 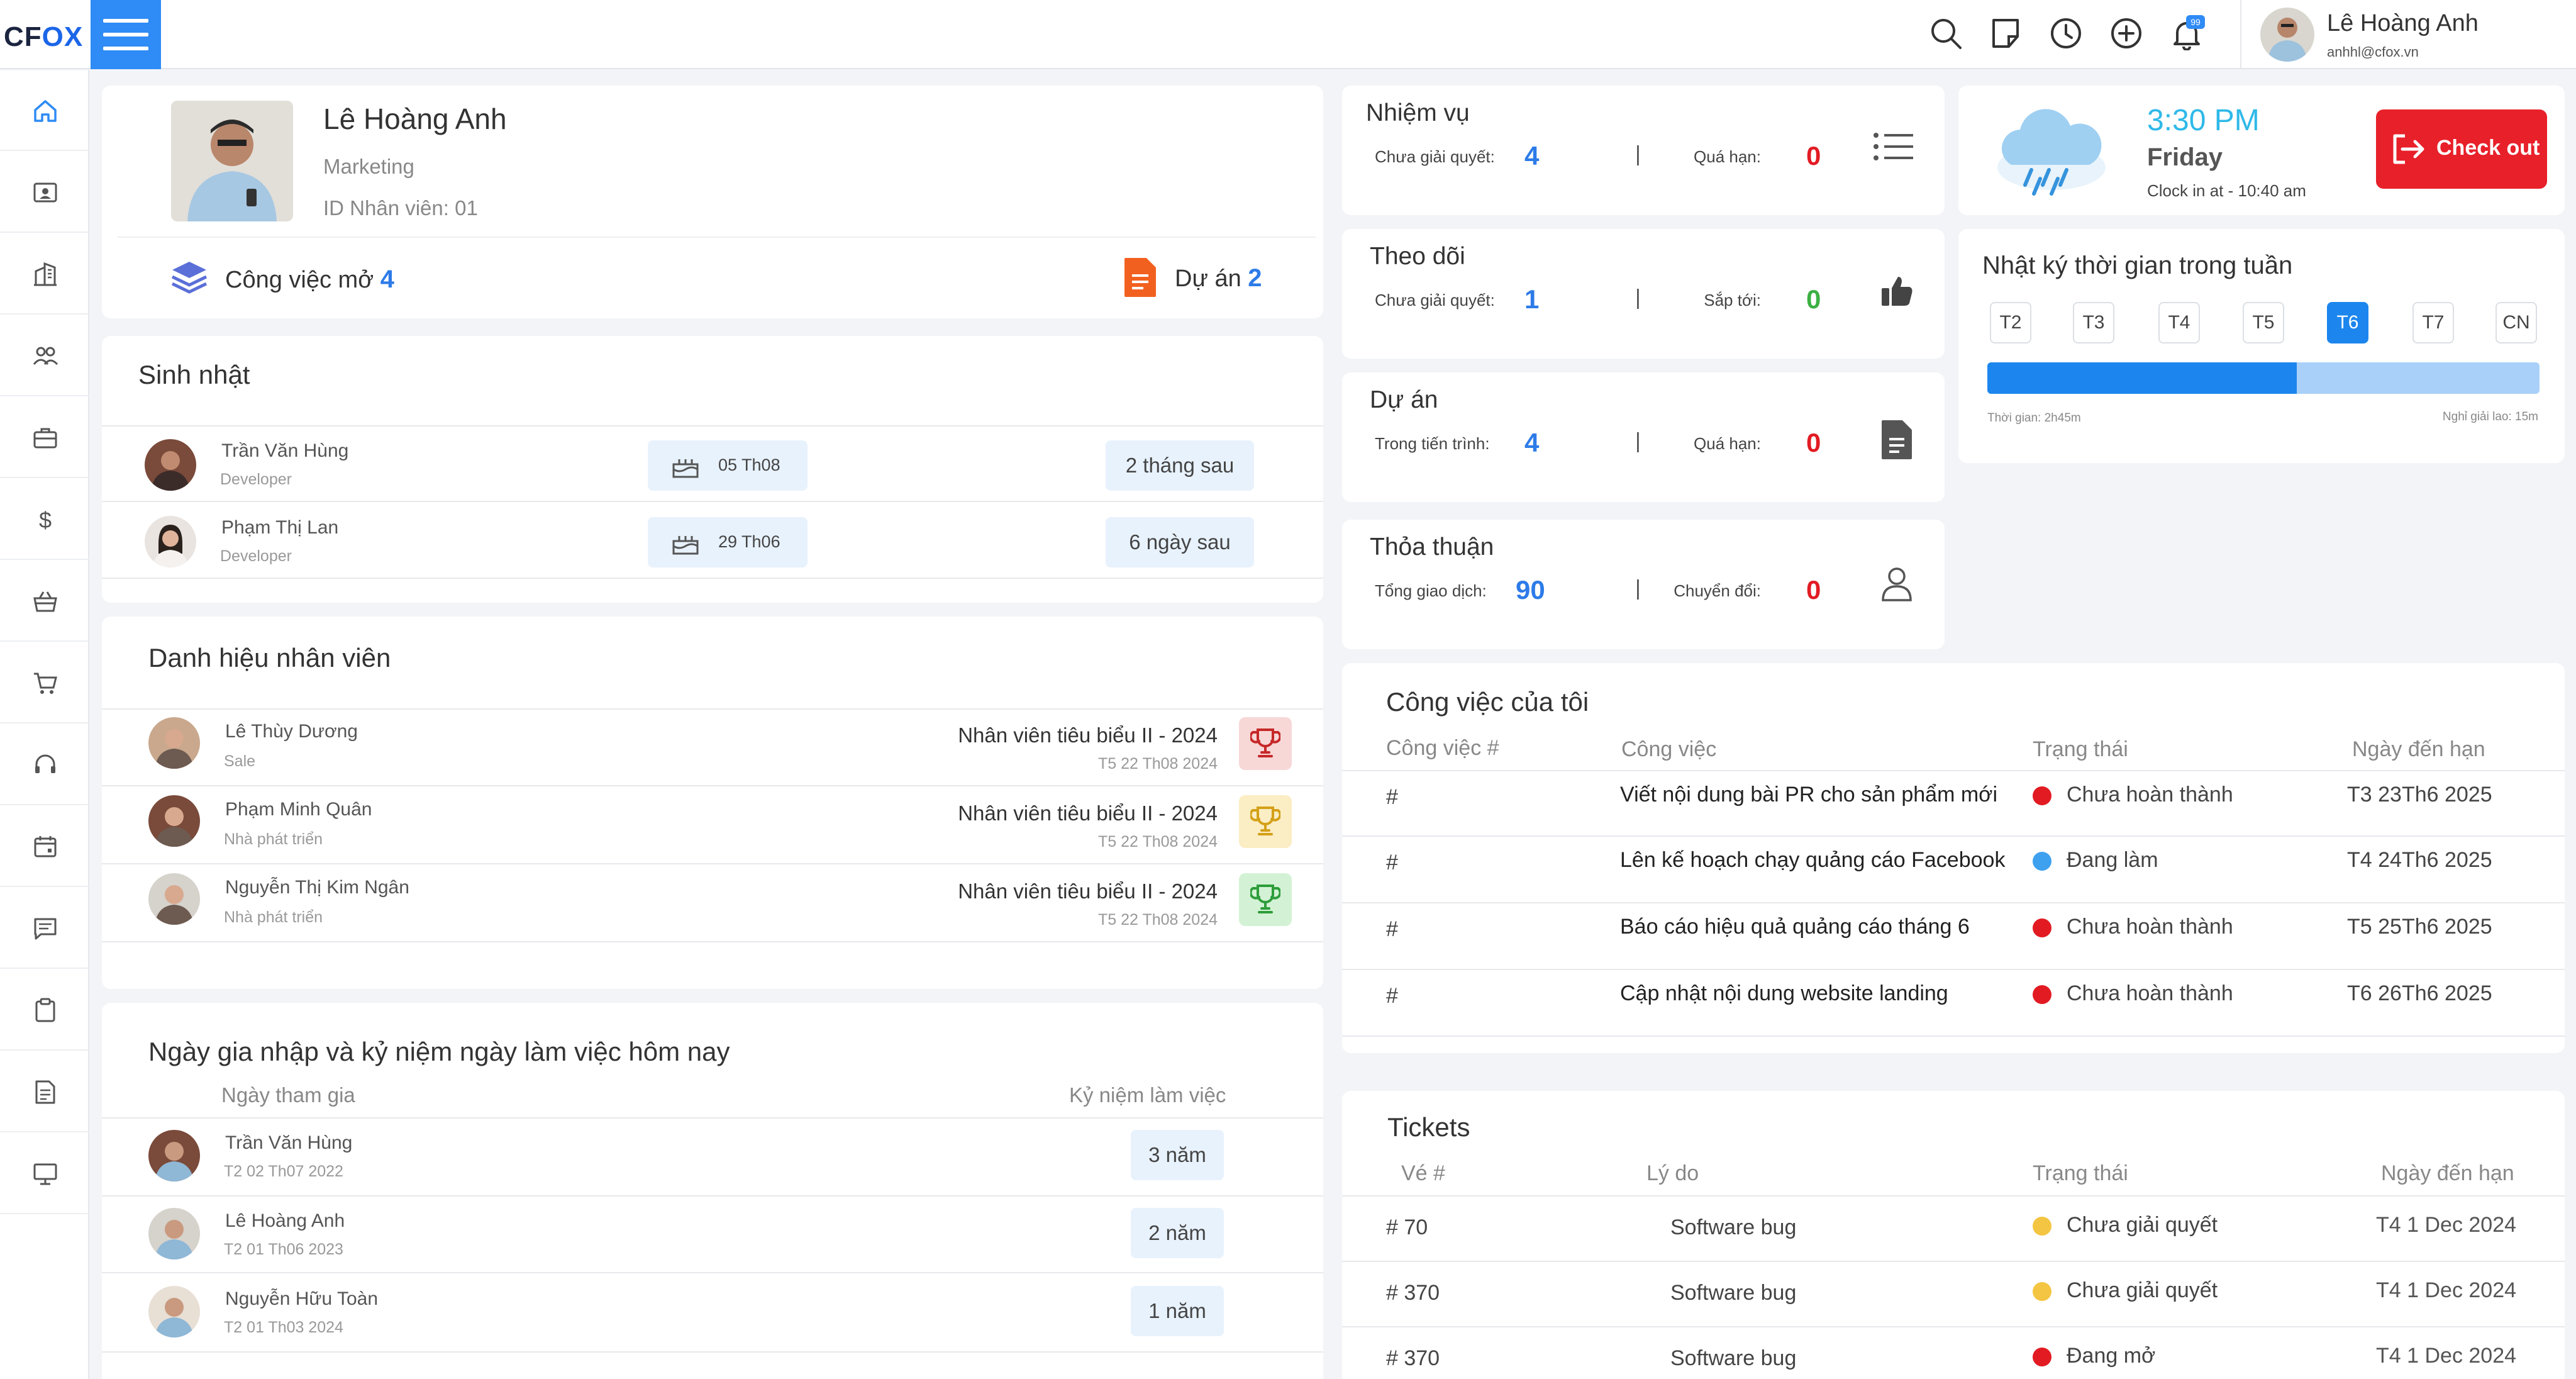 What do you see at coordinates (728, 542) in the screenshot?
I see `birthday-date-pill: 29 Th06` at bounding box center [728, 542].